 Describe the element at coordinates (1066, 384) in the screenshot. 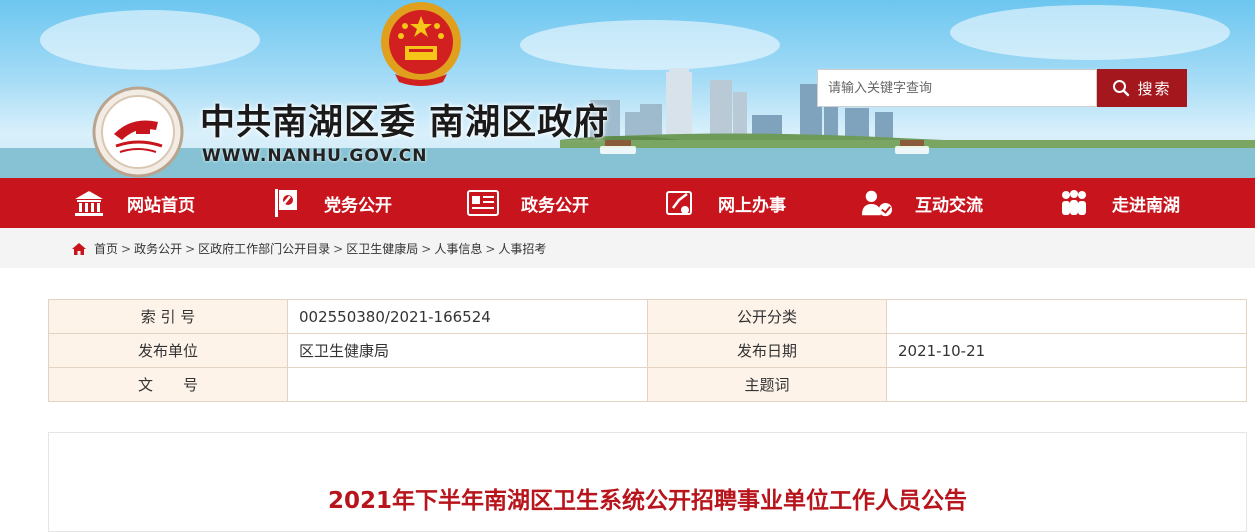

I see `meta-value-keywords` at that location.